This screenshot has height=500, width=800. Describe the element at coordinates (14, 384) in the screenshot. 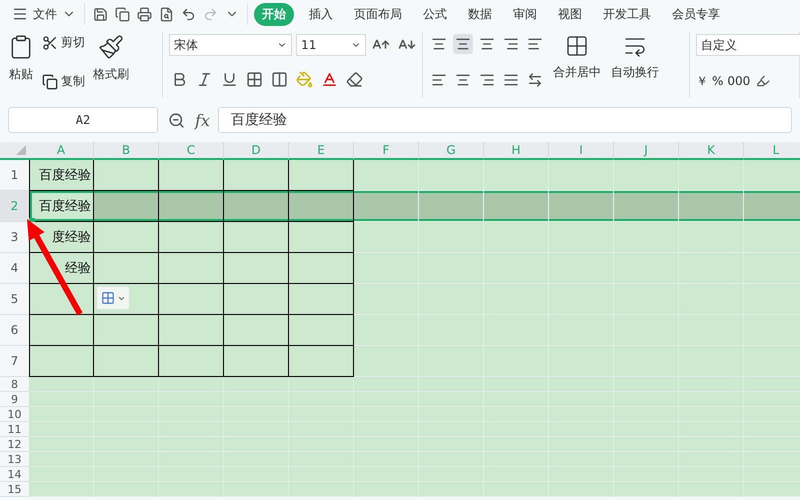

I see `row-header: 8` at that location.